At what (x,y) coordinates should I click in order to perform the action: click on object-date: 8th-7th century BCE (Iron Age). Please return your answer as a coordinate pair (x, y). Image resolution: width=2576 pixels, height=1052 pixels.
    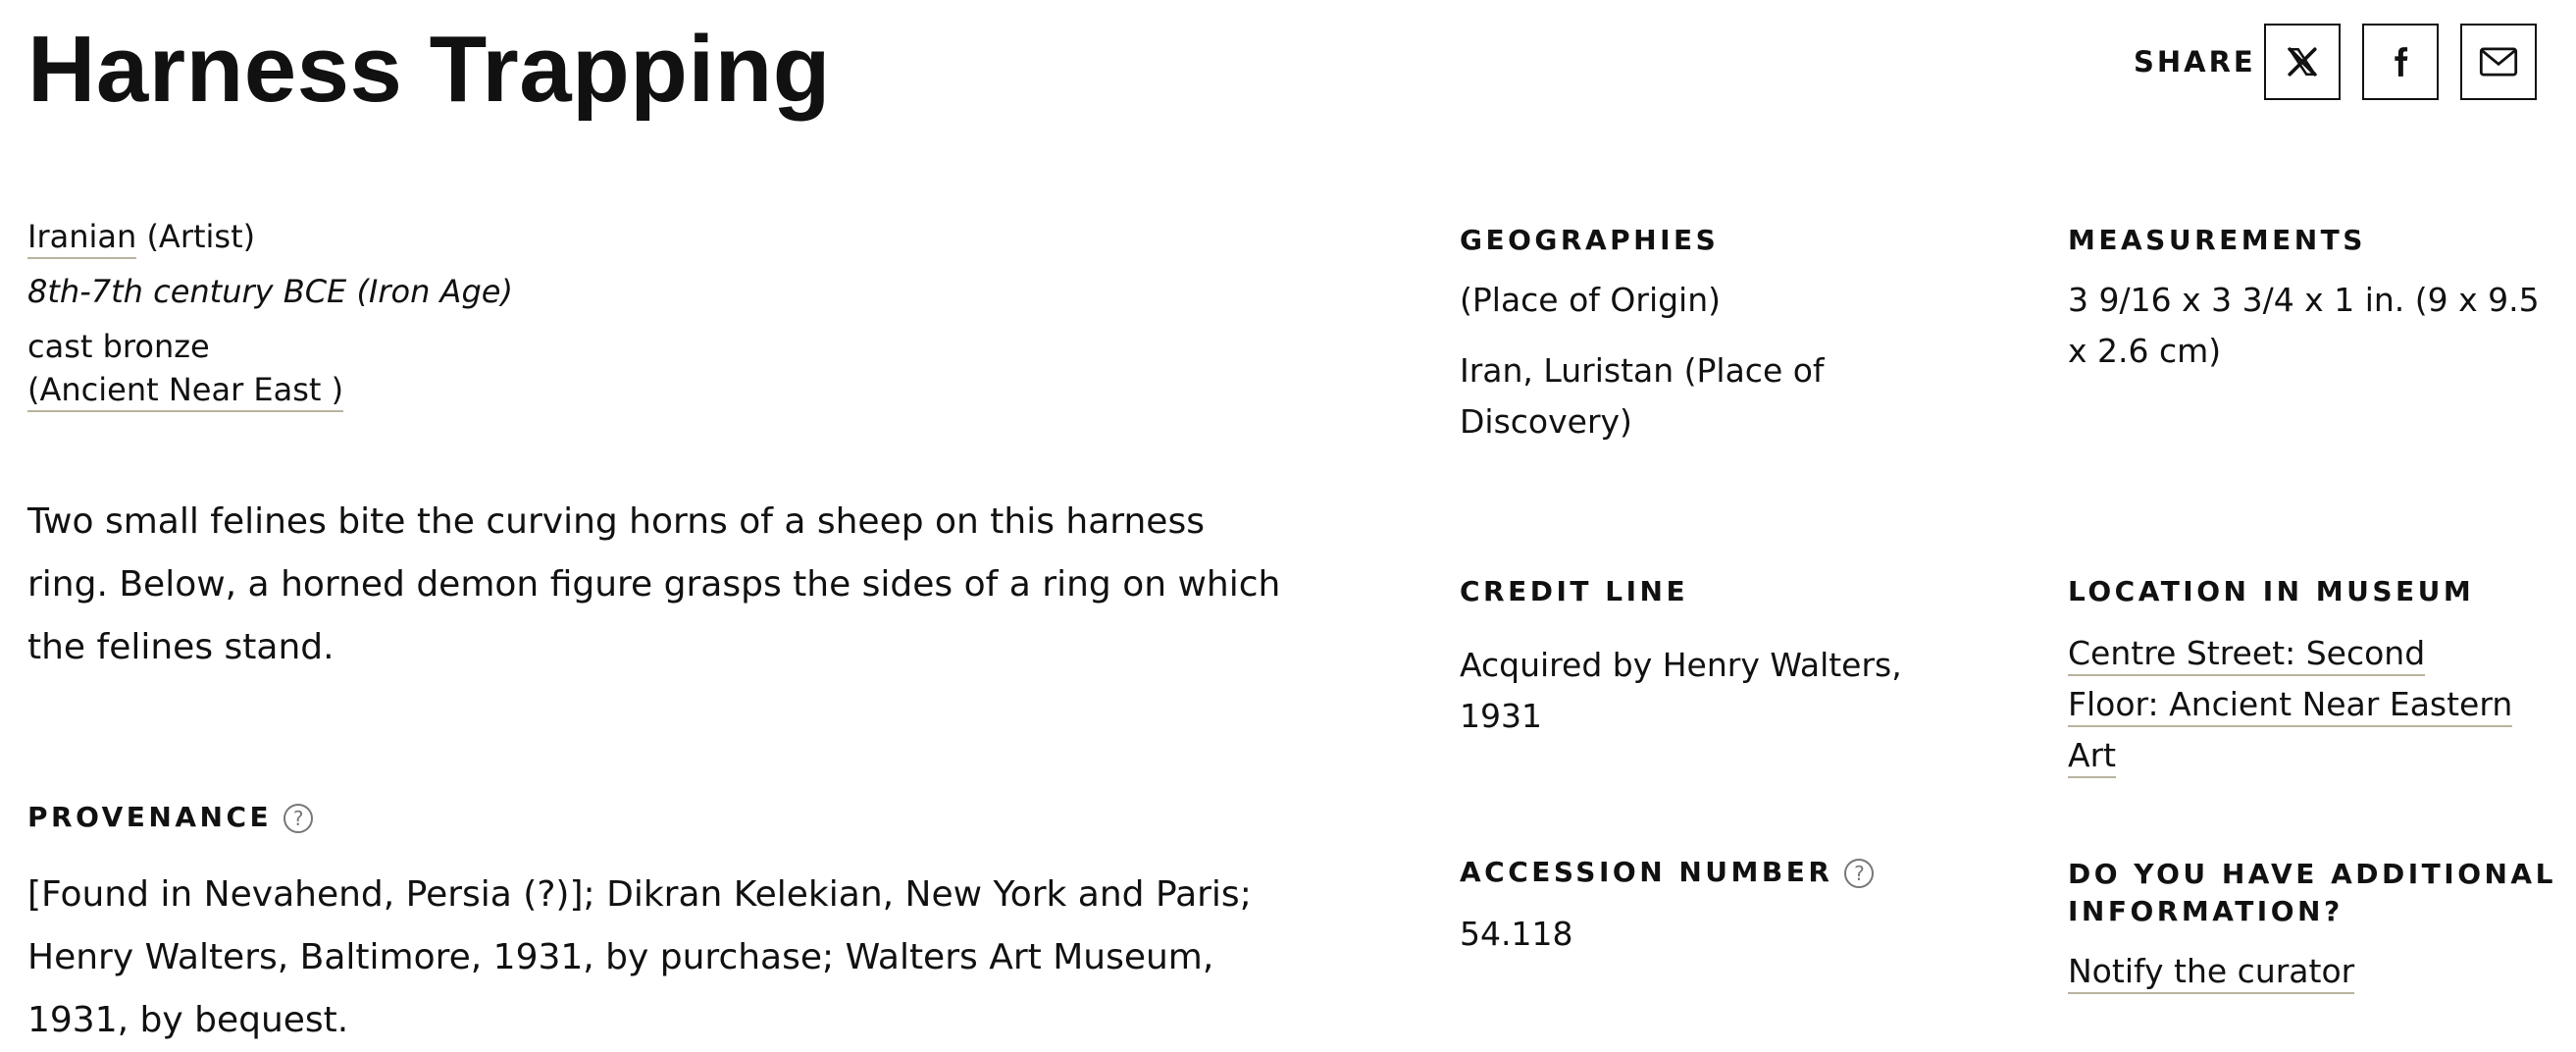
    Looking at the image, I should click on (270, 291).